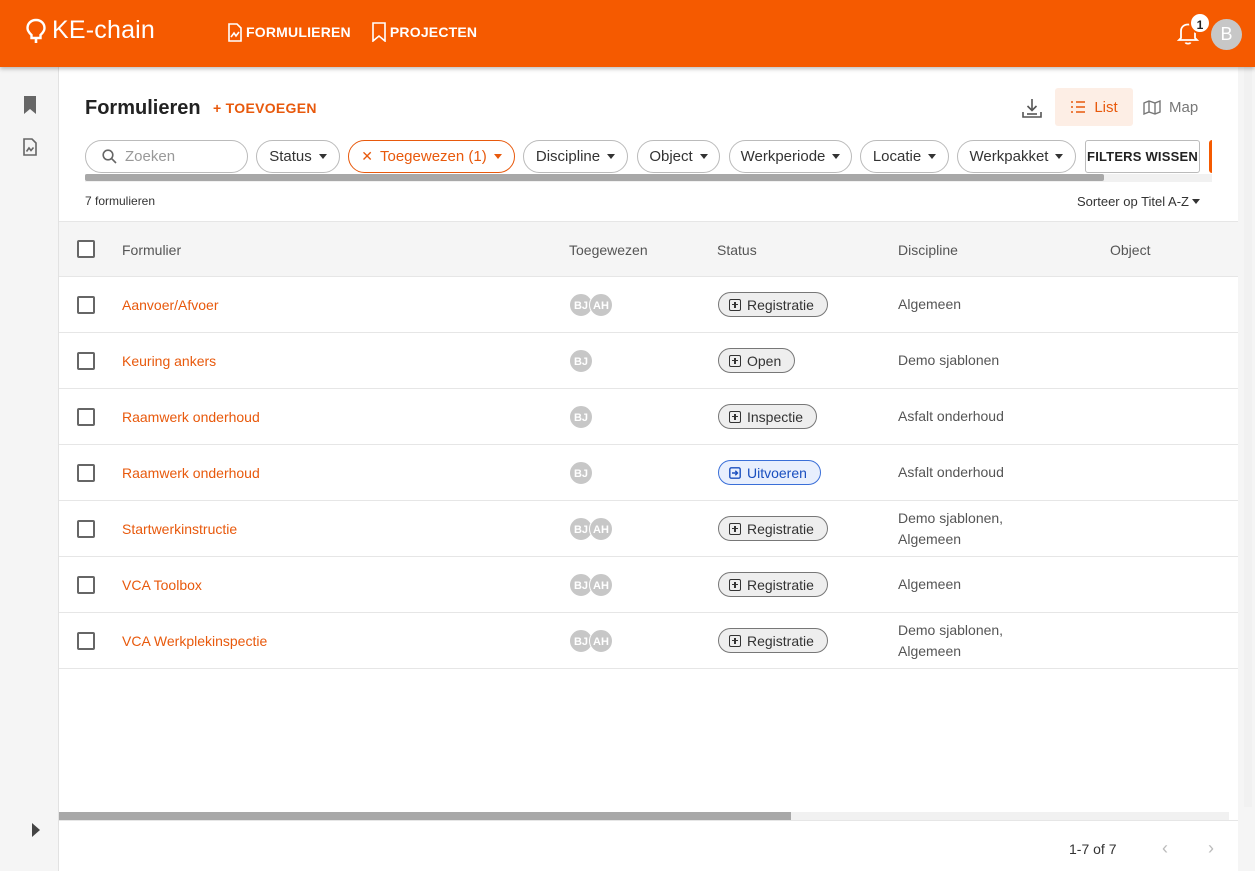 The width and height of the screenshot is (1255, 871). Describe the element at coordinates (86, 249) in the screenshot. I see `select-all-checkbox` at that location.